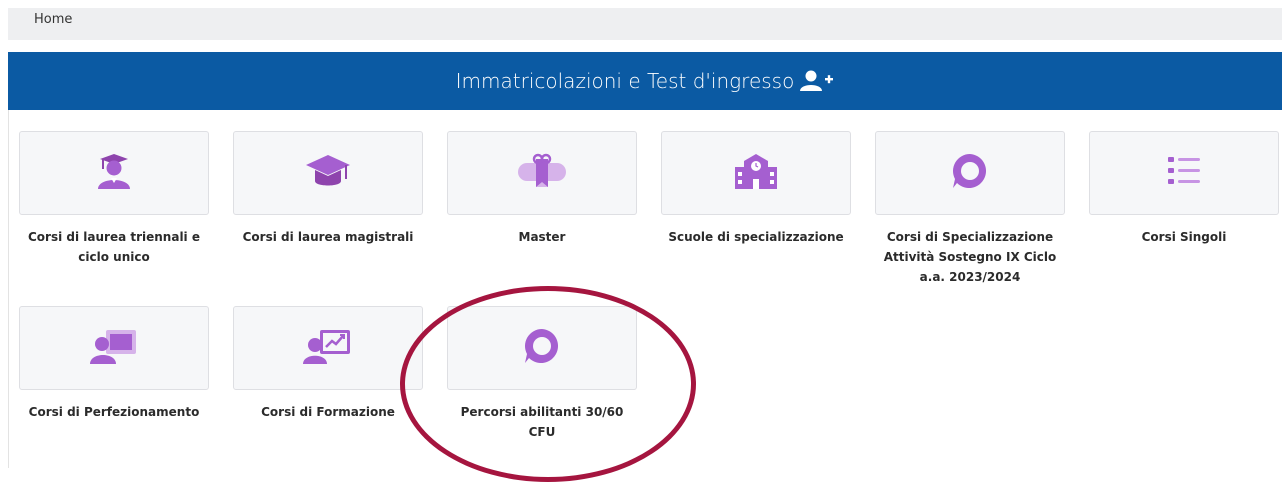  I want to click on tile-label: Percorsi abilitanti 30/60 CFU, so click(542, 422).